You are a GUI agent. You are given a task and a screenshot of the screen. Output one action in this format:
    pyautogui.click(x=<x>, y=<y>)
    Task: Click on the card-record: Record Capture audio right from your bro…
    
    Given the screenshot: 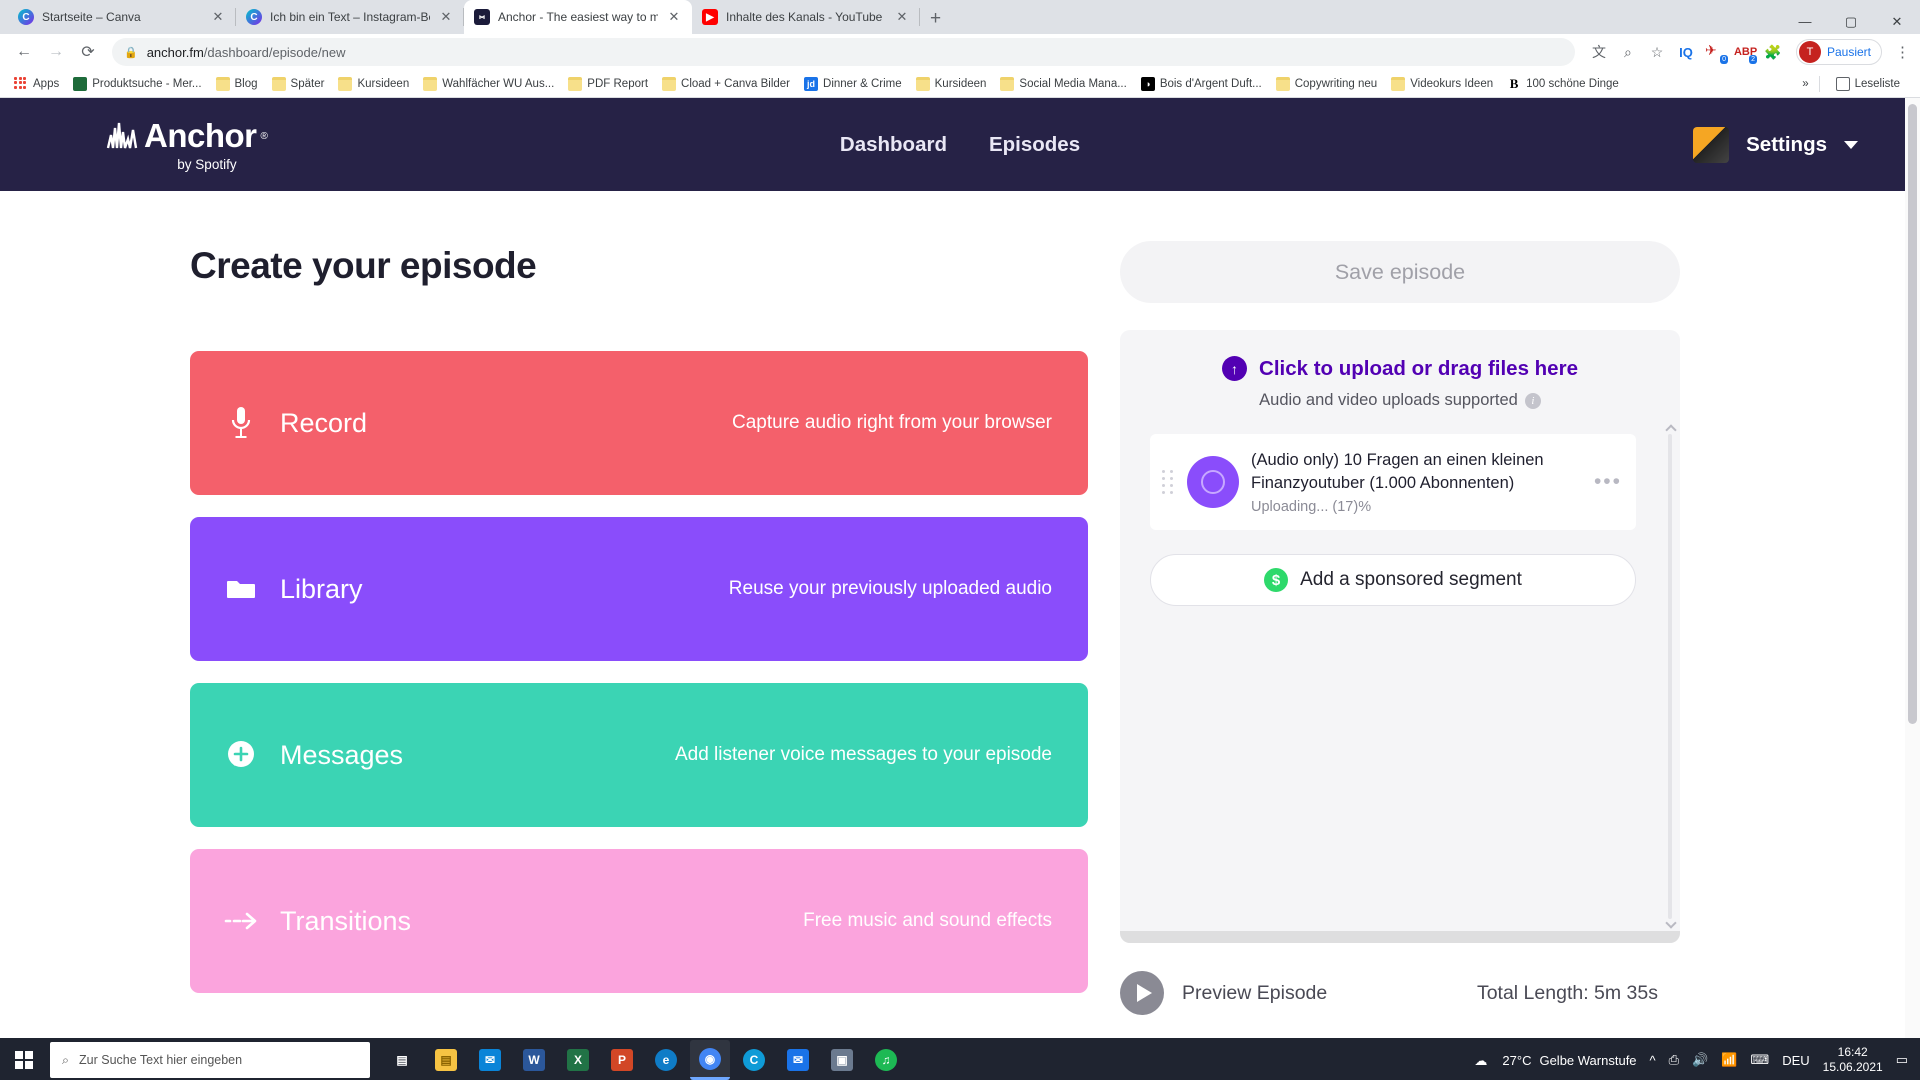 What is the action you would take?
    pyautogui.click(x=639, y=423)
    